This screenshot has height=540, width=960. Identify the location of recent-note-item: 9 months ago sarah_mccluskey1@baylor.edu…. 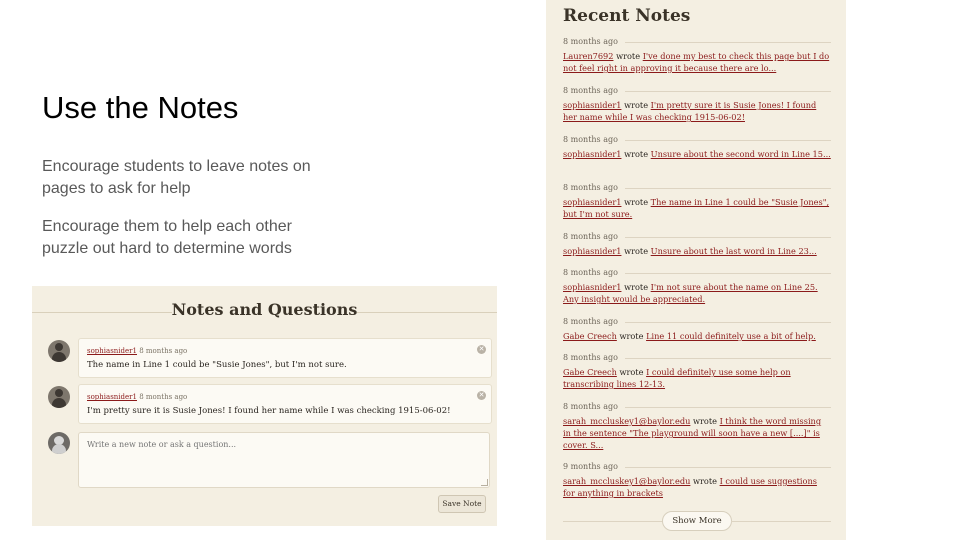
(697, 480).